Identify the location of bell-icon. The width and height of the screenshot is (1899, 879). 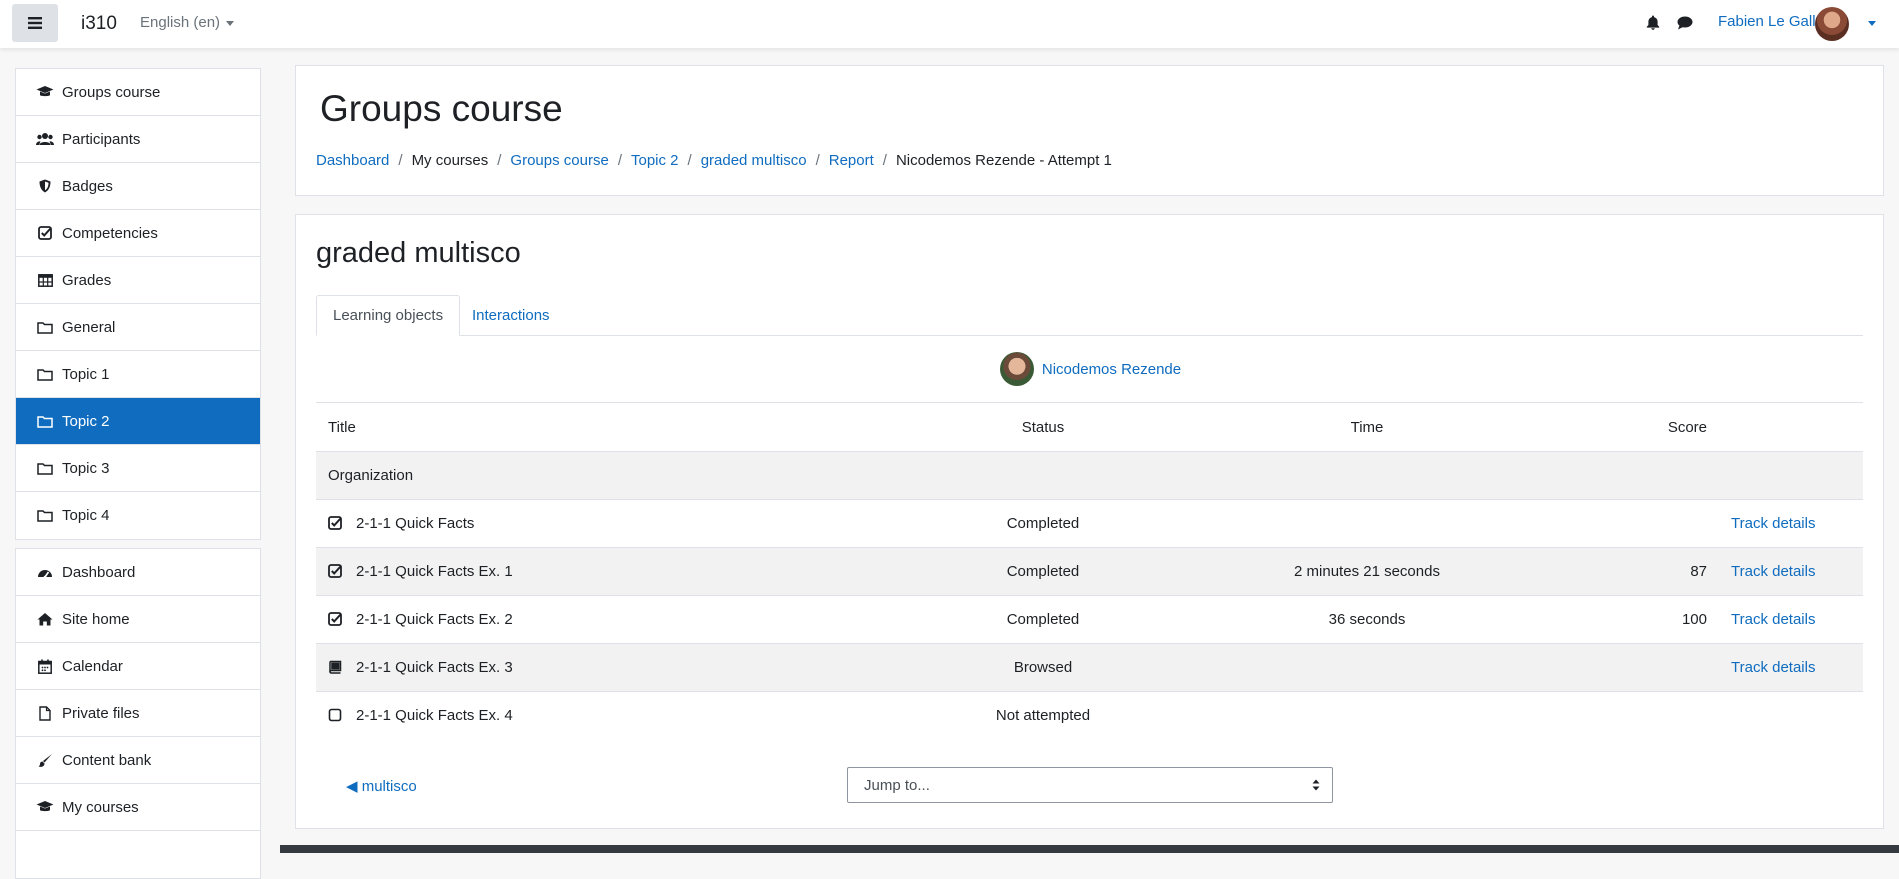
(1653, 22).